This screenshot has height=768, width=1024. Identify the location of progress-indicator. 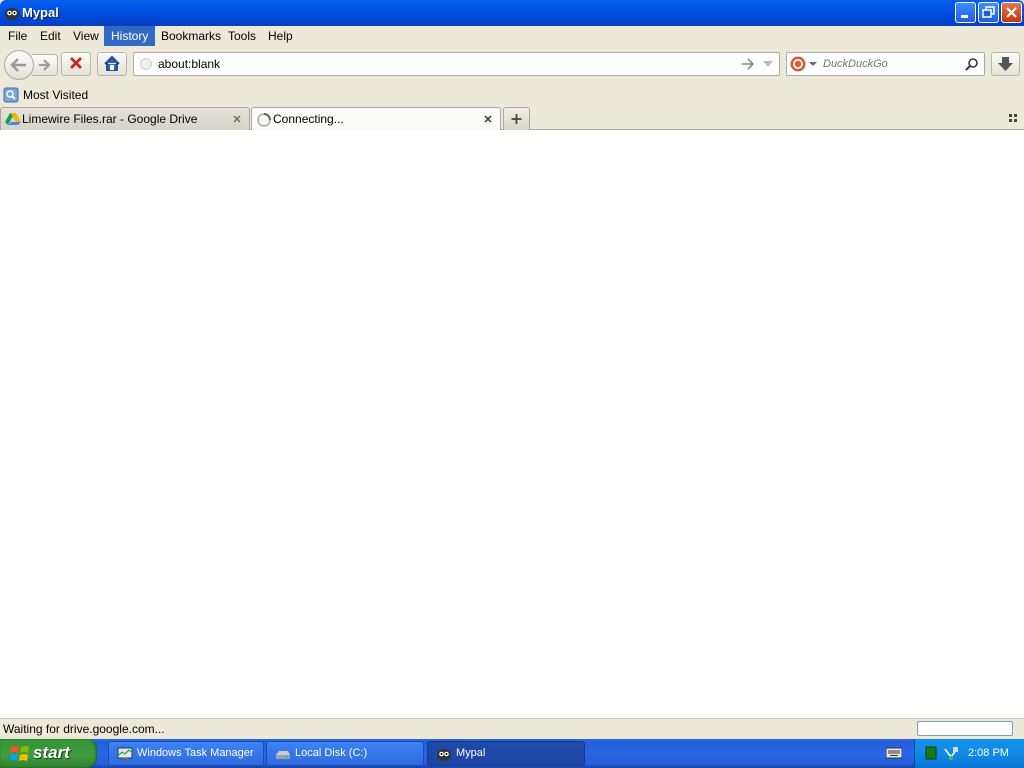
(965, 728).